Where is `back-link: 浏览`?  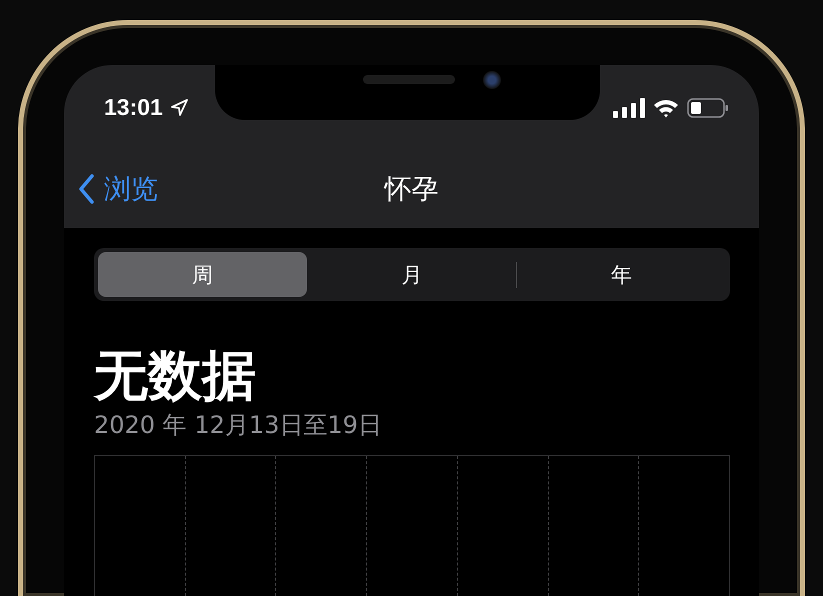
back-link: 浏览 is located at coordinates (231, 189).